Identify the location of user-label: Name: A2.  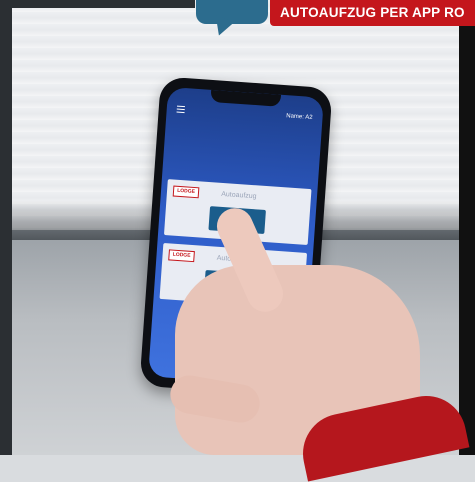
(299, 117).